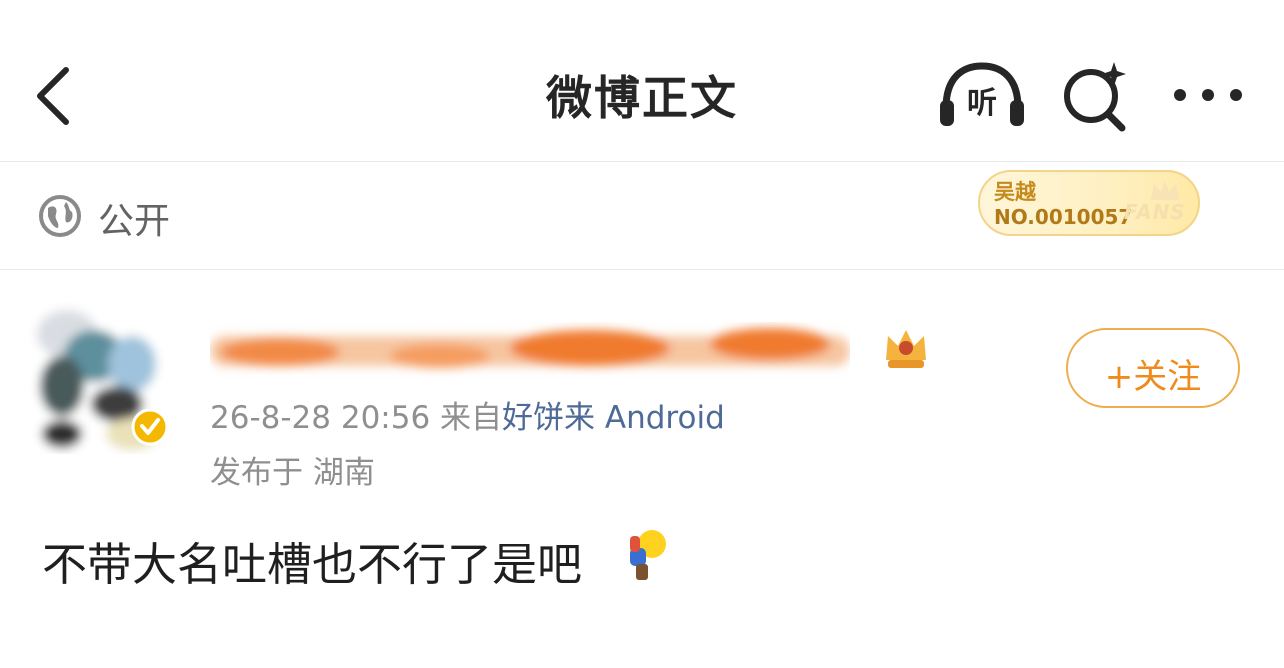  What do you see at coordinates (292, 473) in the screenshot?
I see `post-location: 发布于 湖南` at bounding box center [292, 473].